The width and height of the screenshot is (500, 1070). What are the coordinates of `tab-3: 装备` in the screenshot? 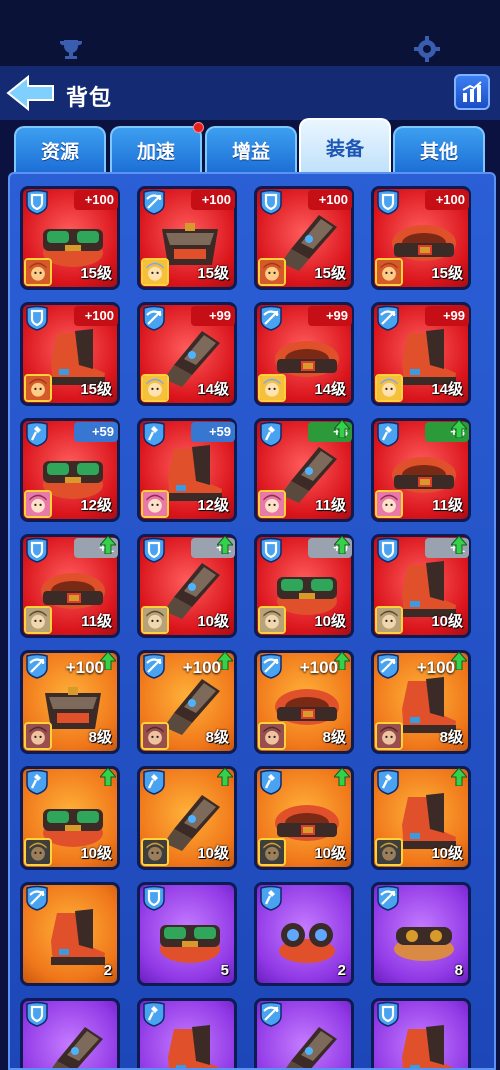 It's located at (345, 146).